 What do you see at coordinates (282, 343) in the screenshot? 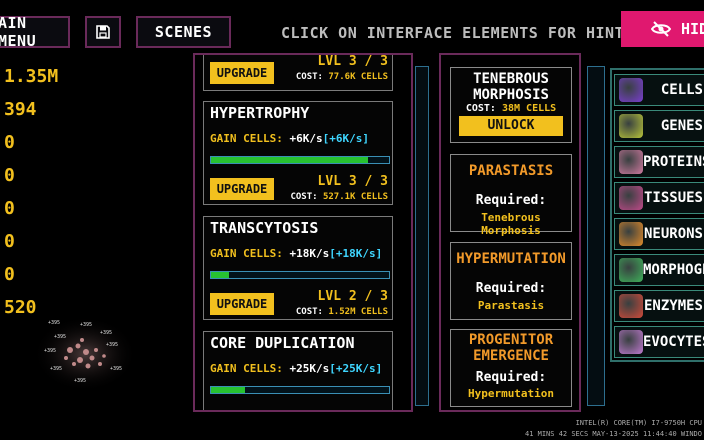
I see `upgrade-title: CORE DUPLICATION` at bounding box center [282, 343].